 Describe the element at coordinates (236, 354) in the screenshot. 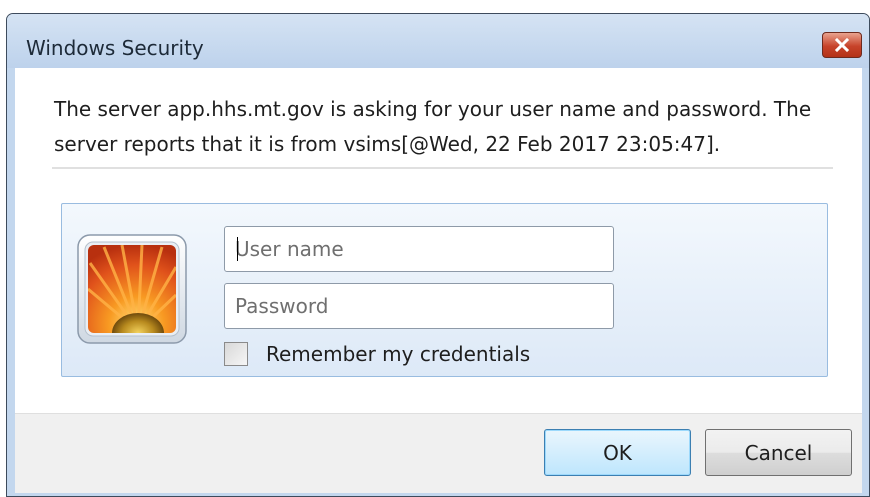

I see `remember-checkbox` at that location.